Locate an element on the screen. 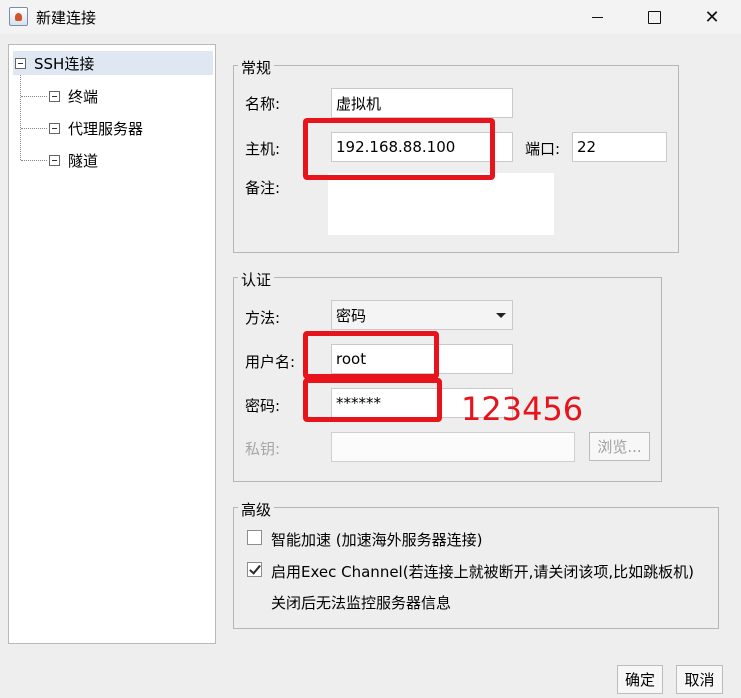 The image size is (741, 698). name-label: 名称: is located at coordinates (263, 104).